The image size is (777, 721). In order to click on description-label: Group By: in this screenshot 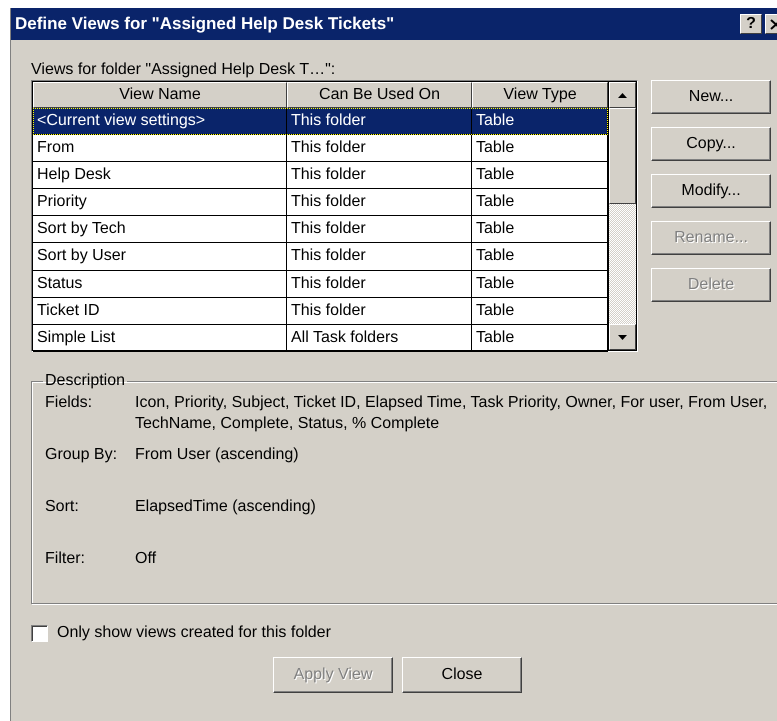, I will do `click(81, 455)`.